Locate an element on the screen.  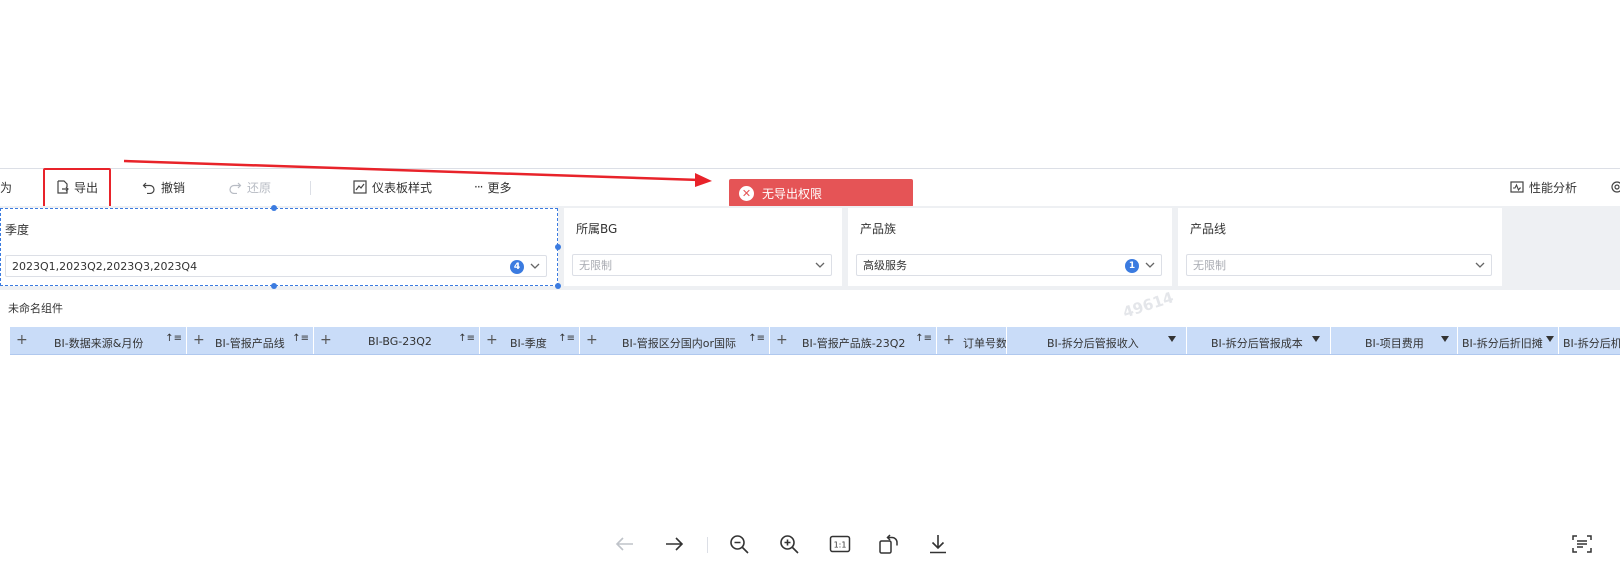
zoom-in-button is located at coordinates (789, 544).